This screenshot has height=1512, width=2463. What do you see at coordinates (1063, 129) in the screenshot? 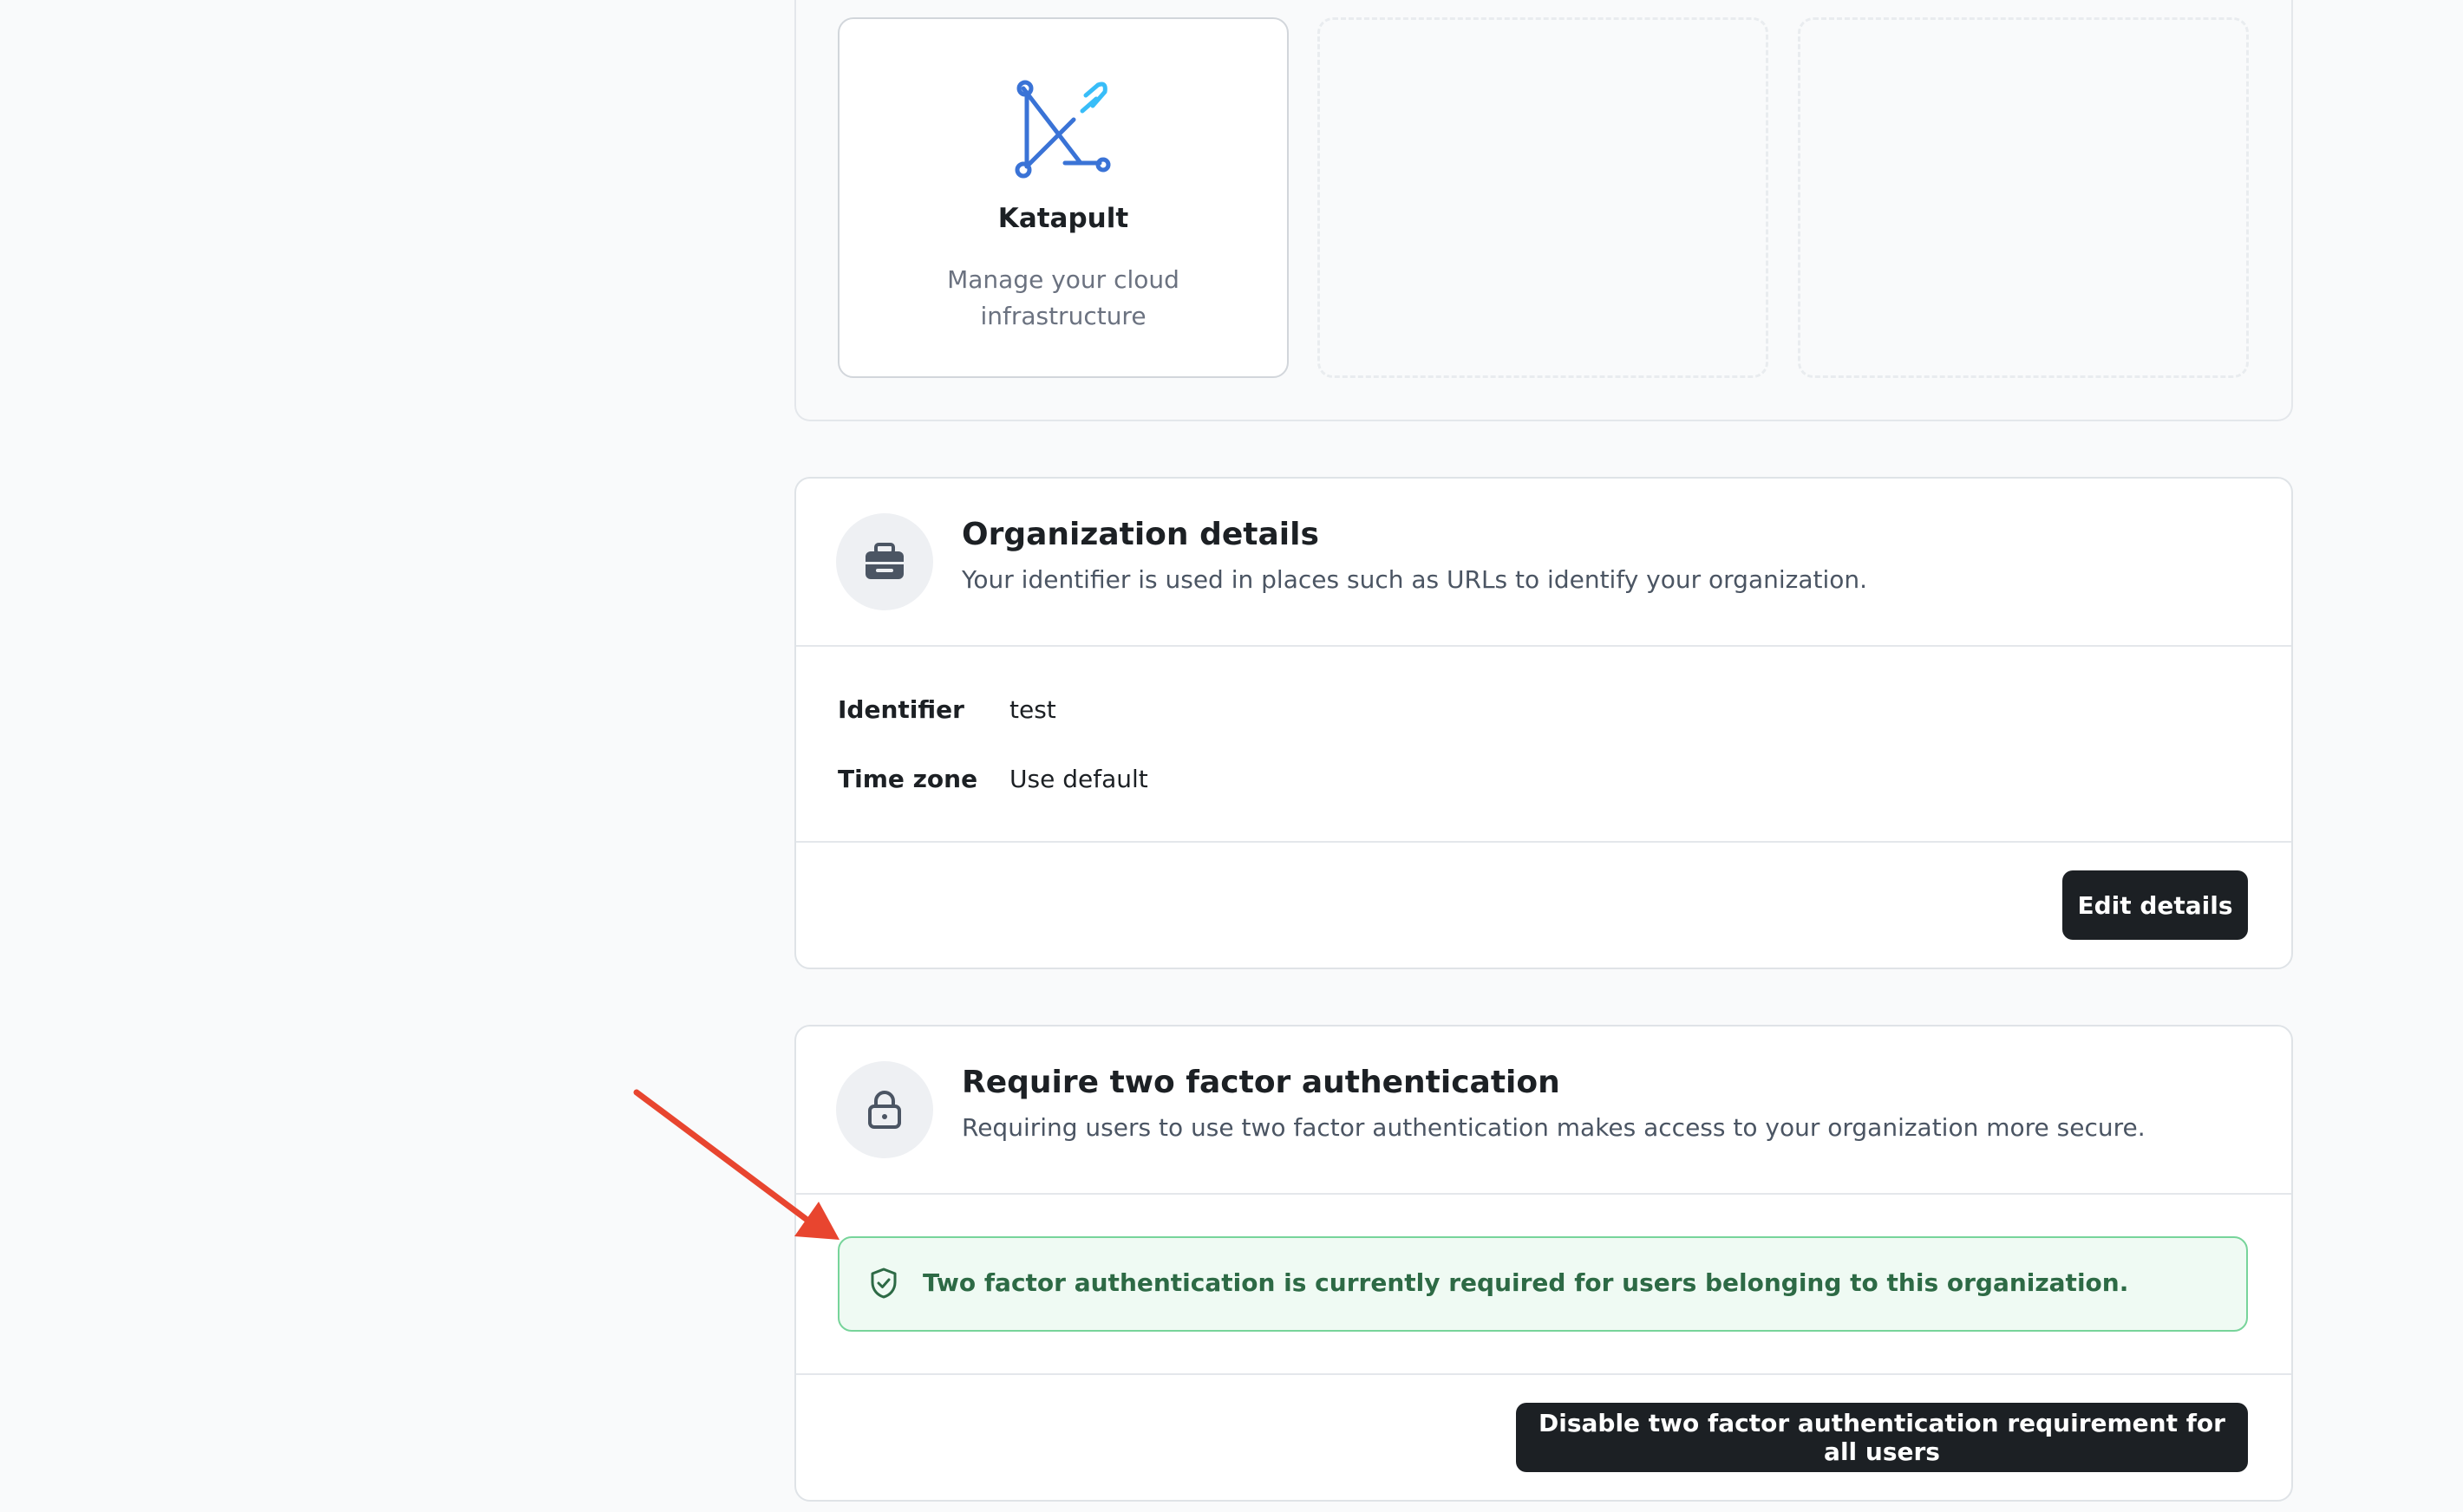
I see `katapult-logo-icon` at bounding box center [1063, 129].